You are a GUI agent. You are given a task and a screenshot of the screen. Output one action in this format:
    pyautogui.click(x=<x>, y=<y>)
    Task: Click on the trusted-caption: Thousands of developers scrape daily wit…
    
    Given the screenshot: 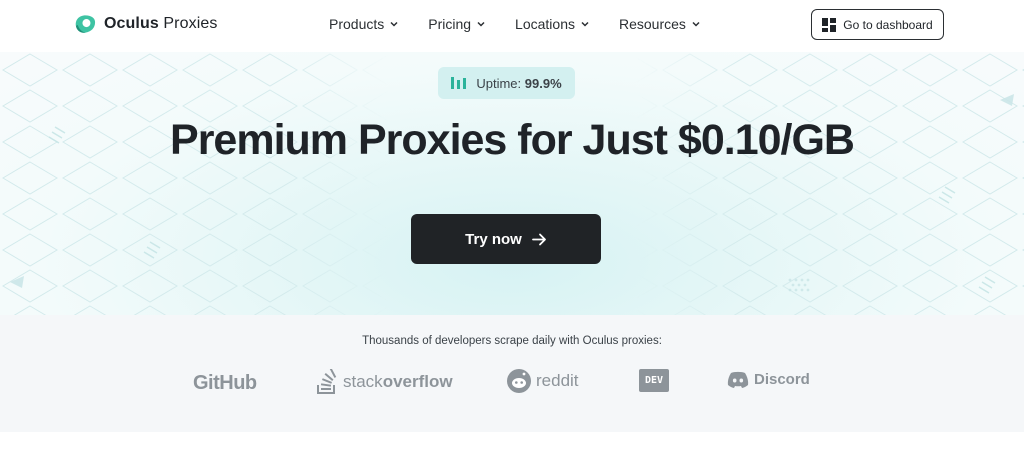 What is the action you would take?
    pyautogui.click(x=512, y=341)
    